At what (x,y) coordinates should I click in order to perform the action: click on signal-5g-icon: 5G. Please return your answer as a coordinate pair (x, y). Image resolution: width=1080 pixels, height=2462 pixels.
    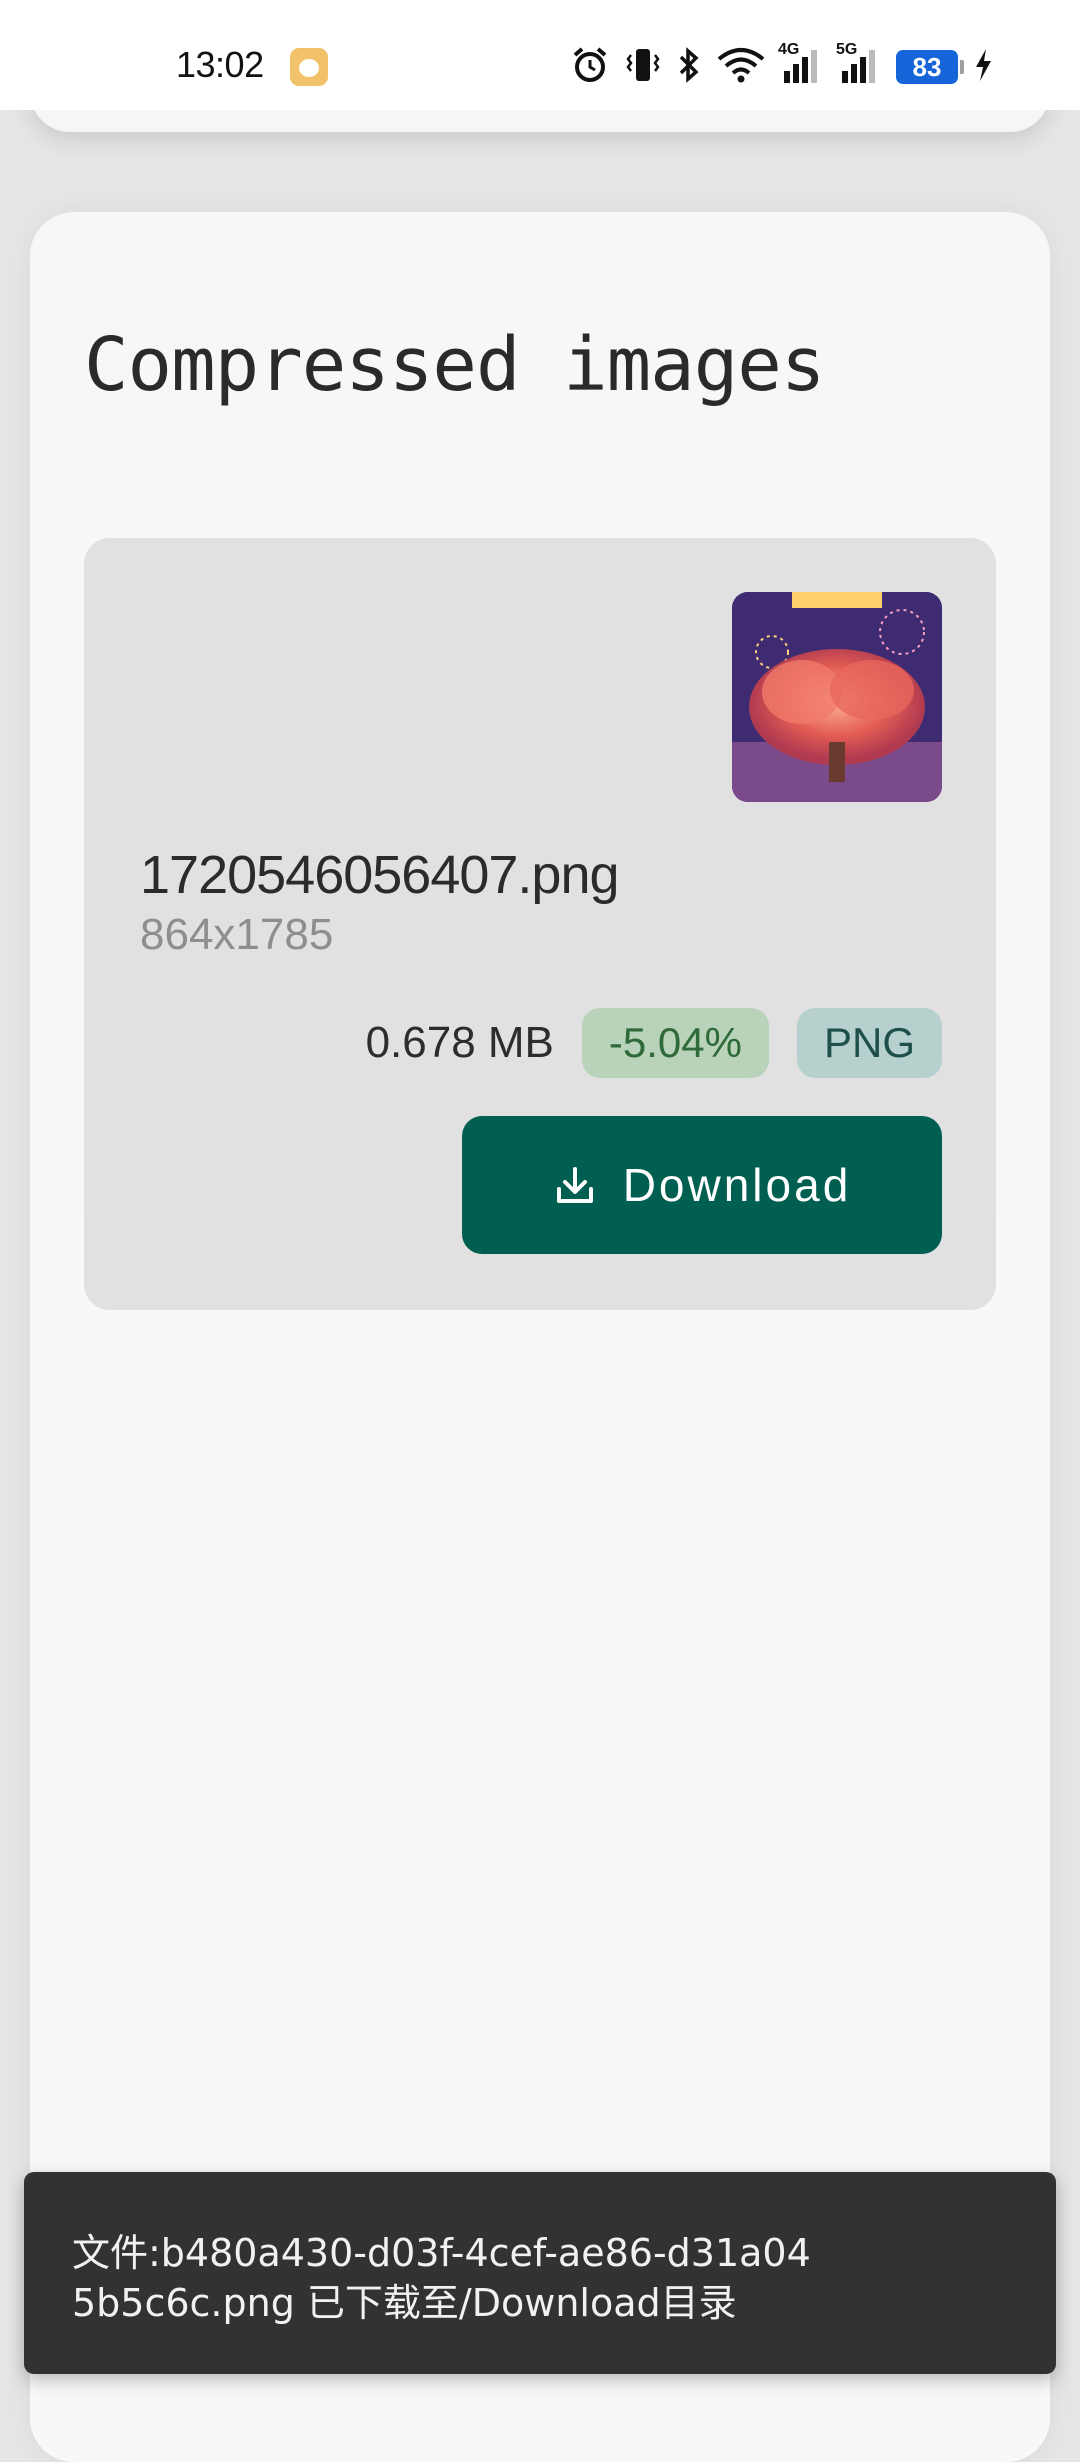
    Looking at the image, I should click on (859, 65).